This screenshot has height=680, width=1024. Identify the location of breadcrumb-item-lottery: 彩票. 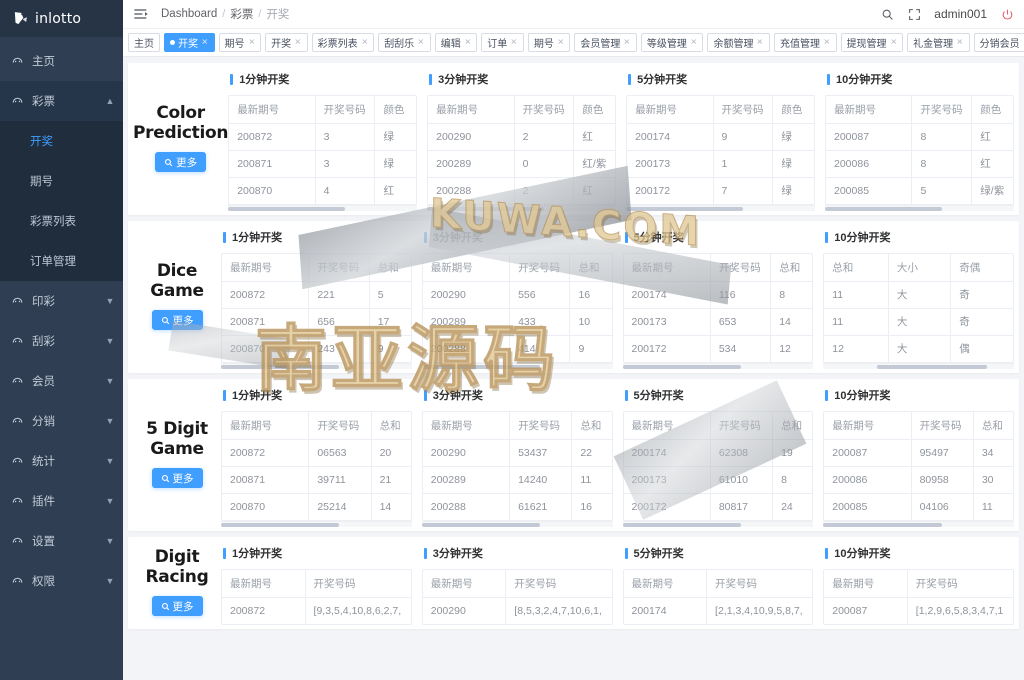
(241, 14).